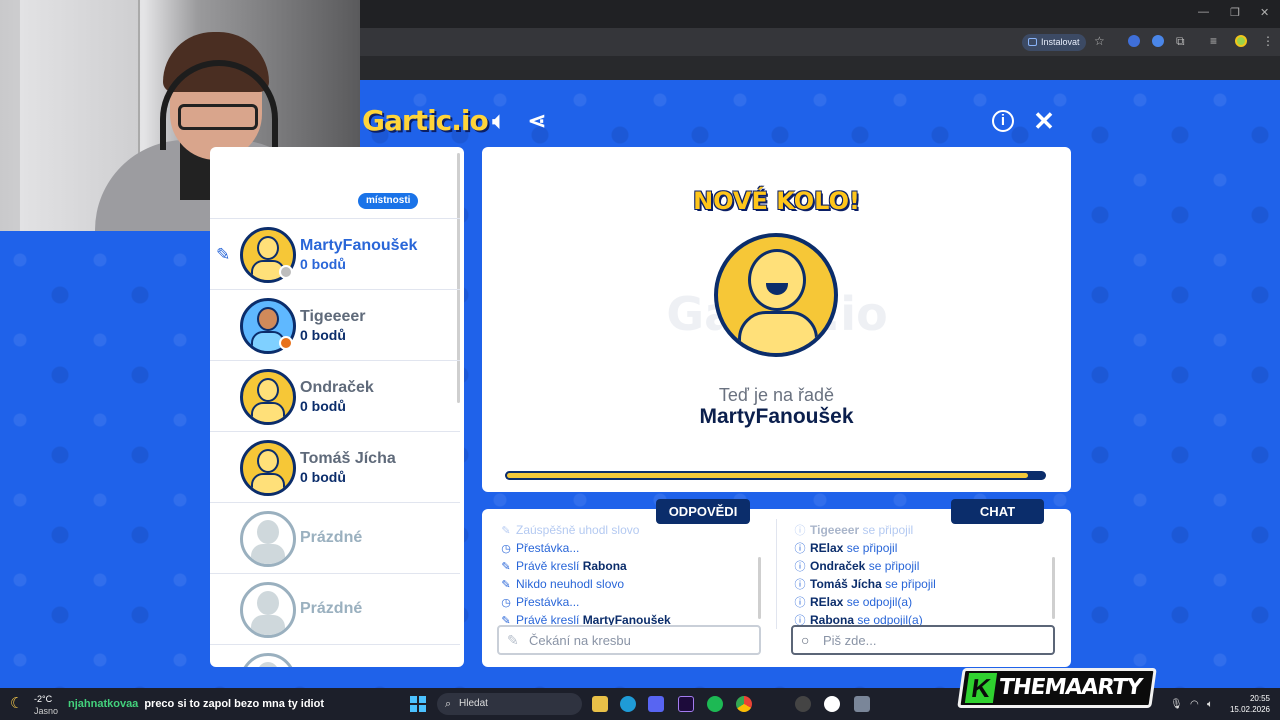  I want to click on bookmarks-bar, so click(820, 68).